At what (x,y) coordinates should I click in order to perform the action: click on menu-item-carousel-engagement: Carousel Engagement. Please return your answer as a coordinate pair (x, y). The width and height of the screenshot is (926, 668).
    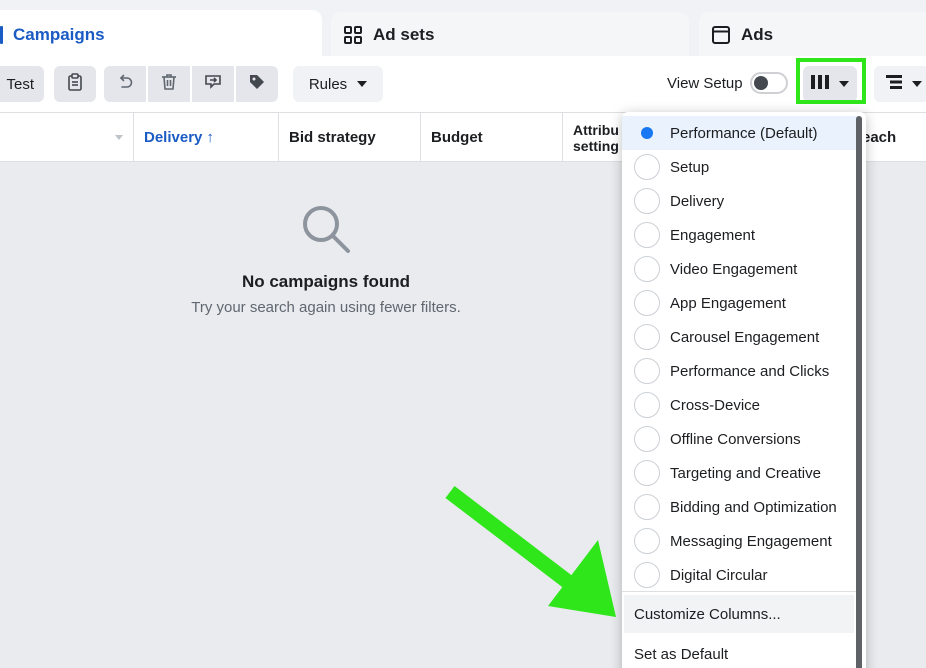
    Looking at the image, I should click on (740, 337).